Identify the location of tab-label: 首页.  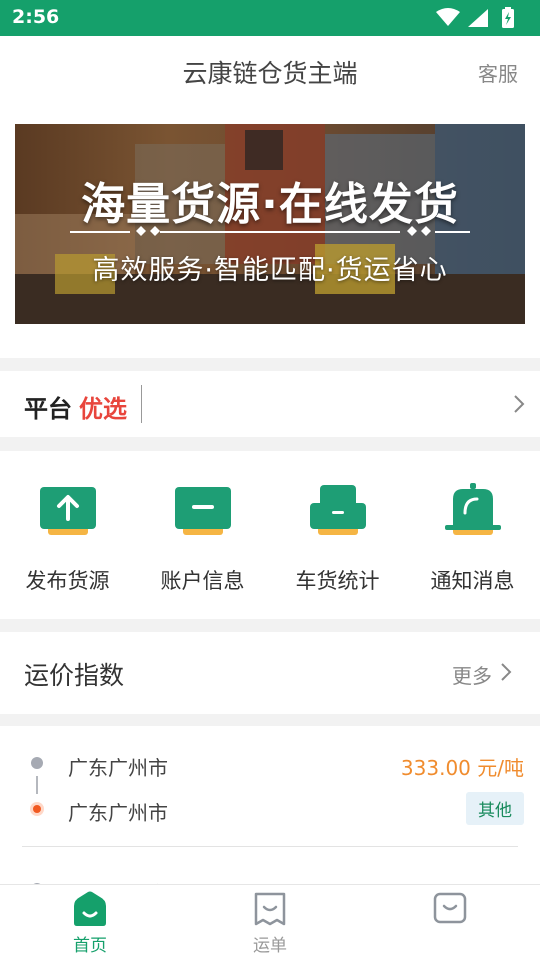
(90, 946).